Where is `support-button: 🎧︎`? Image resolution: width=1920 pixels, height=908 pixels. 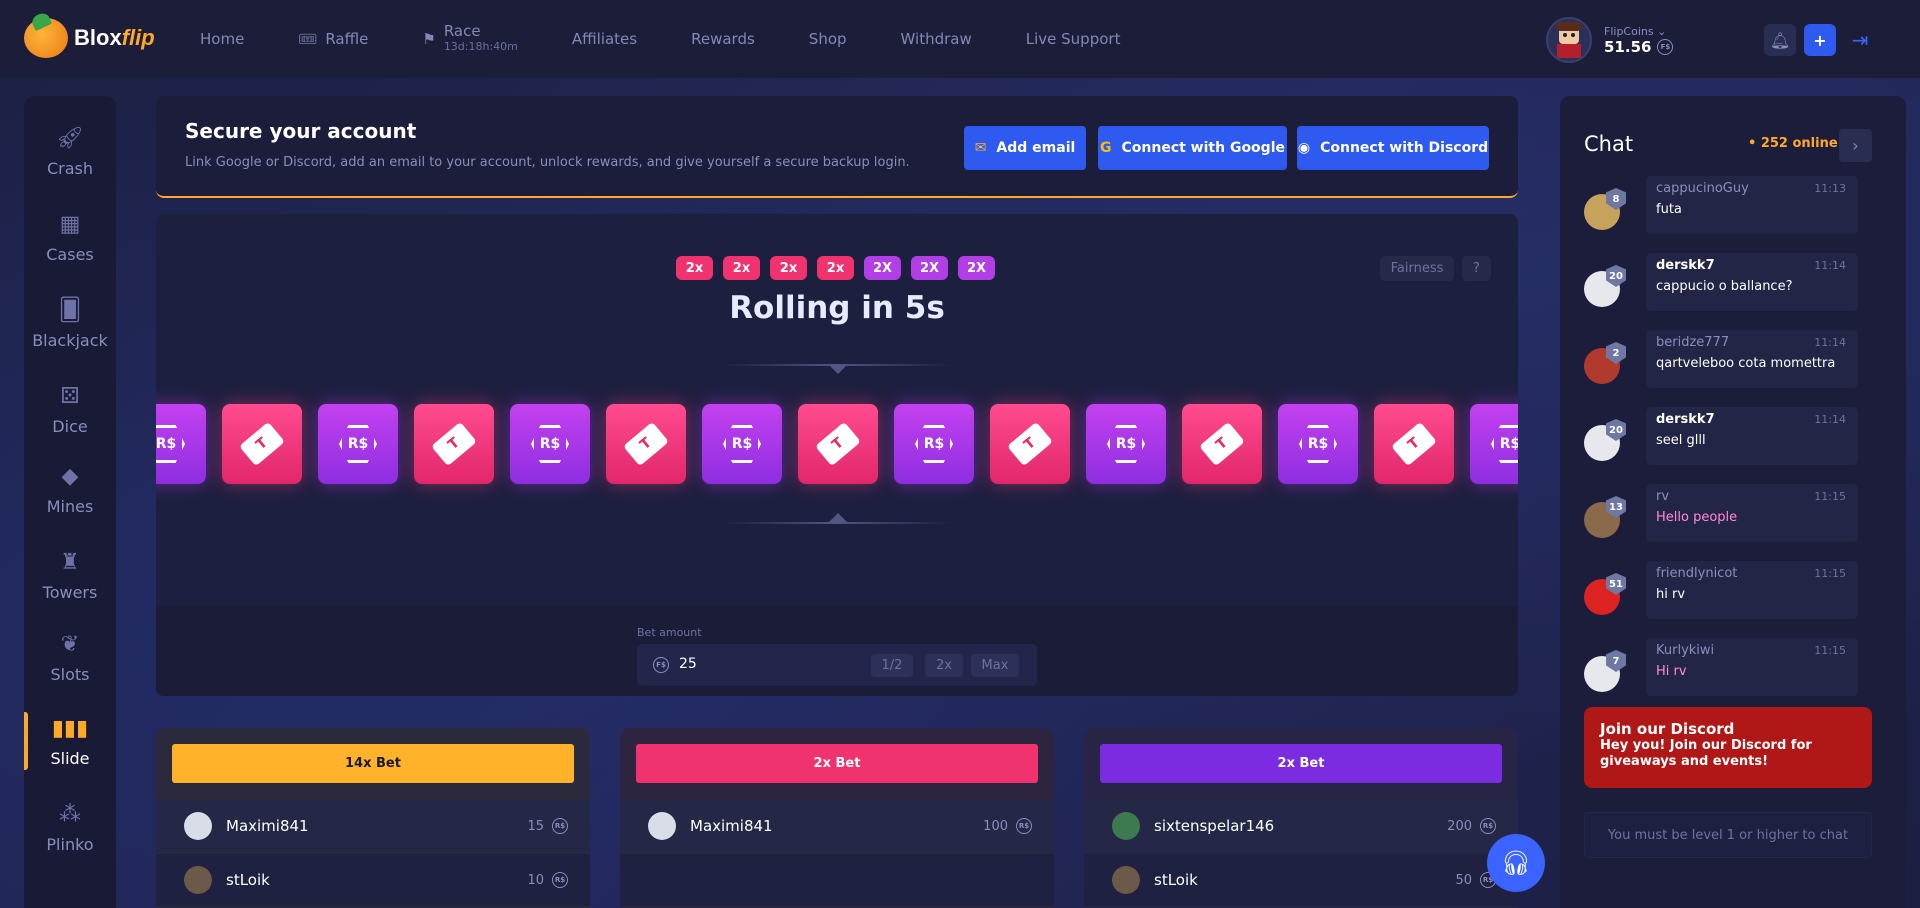
support-button: 🎧︎ is located at coordinates (1516, 863).